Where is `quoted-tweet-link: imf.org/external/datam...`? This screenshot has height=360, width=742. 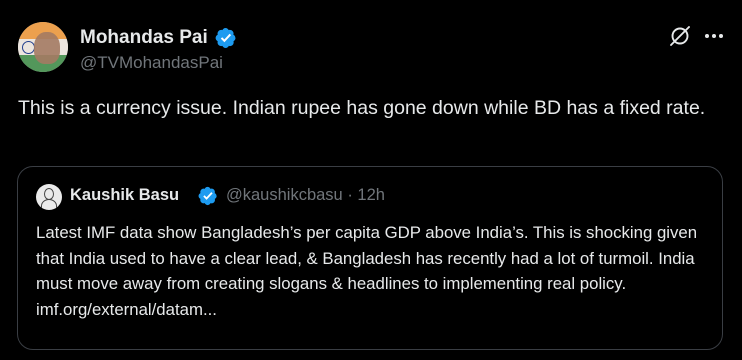 quoted-tweet-link: imf.org/external/datam... is located at coordinates (376, 310).